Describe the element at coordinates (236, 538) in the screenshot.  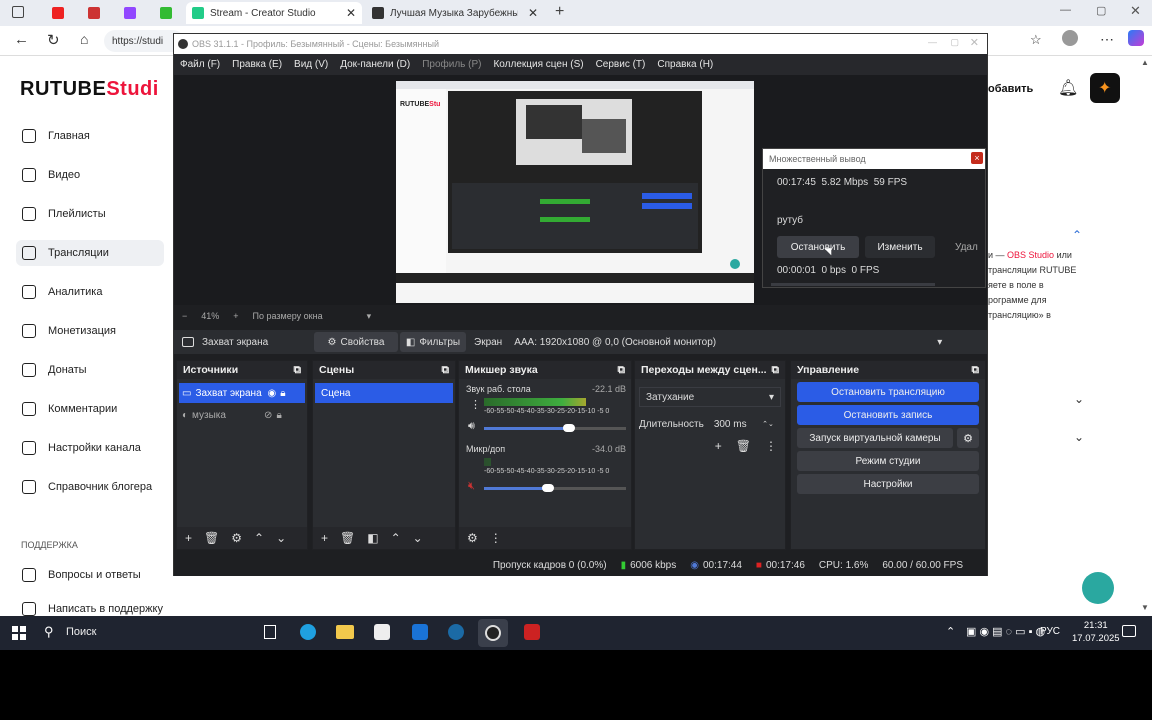
I see `gear-icon: ⚙` at that location.